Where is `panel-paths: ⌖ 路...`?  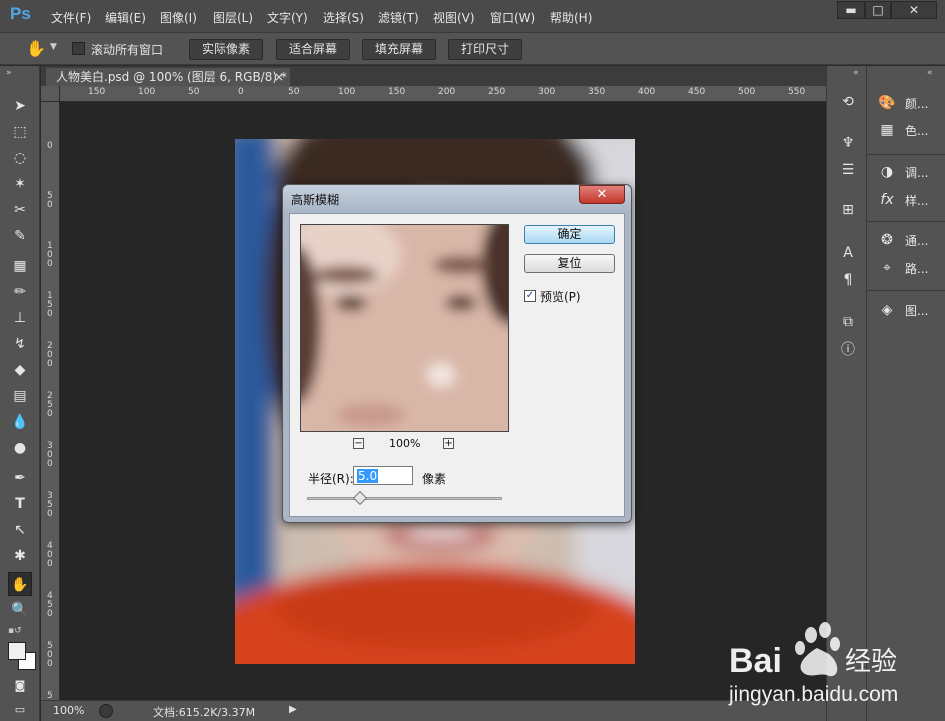
panel-paths: ⌖ 路... is located at coordinates (906, 268).